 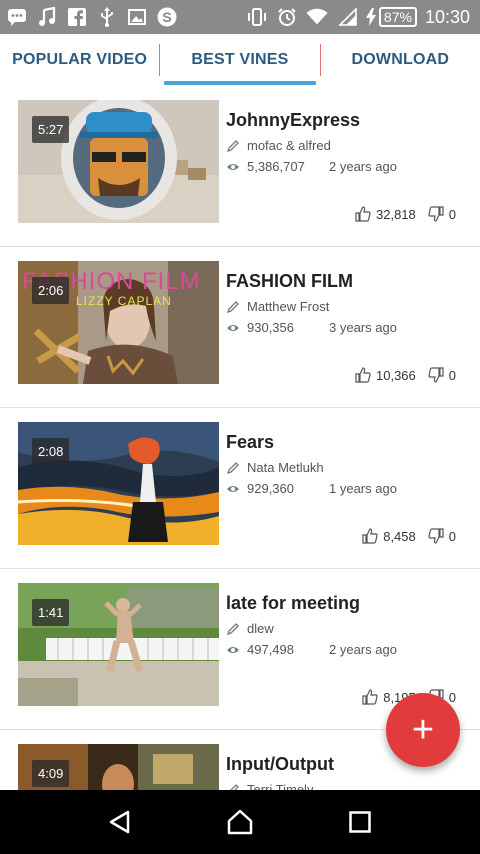 I want to click on upload-age: 1 years ago, so click(x=363, y=488).